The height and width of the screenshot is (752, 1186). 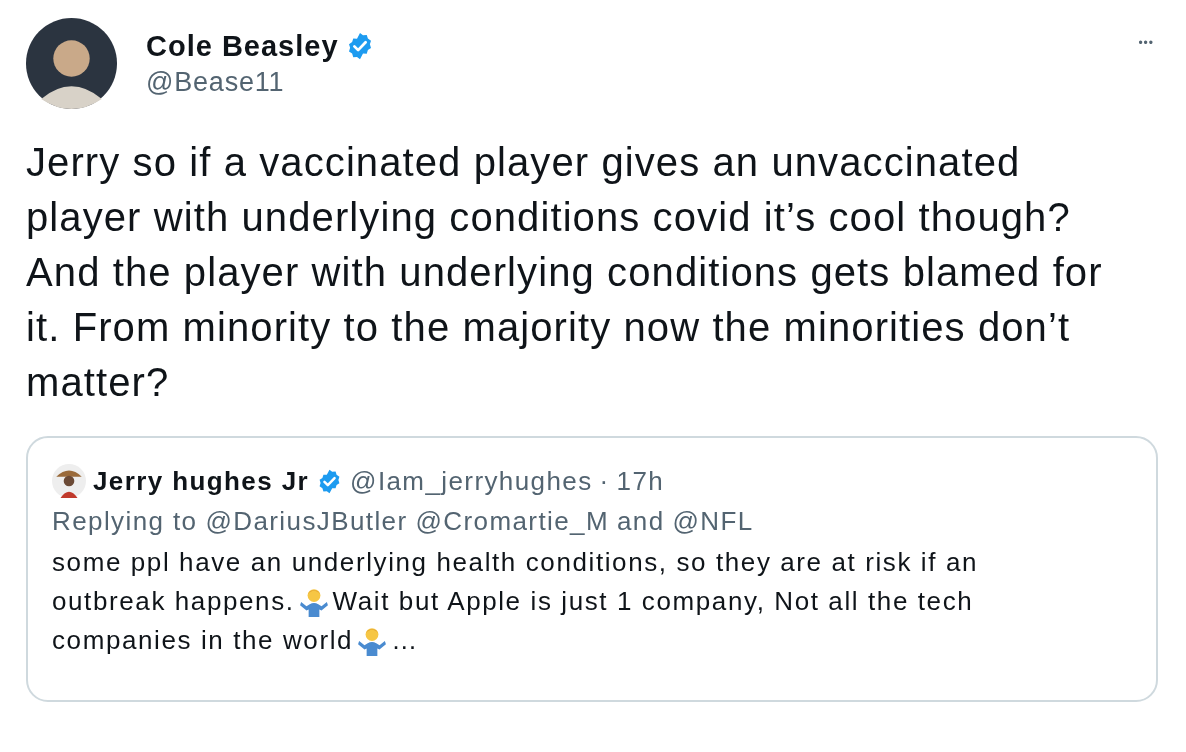 What do you see at coordinates (713, 521) in the screenshot?
I see `mention-link: @NFL` at bounding box center [713, 521].